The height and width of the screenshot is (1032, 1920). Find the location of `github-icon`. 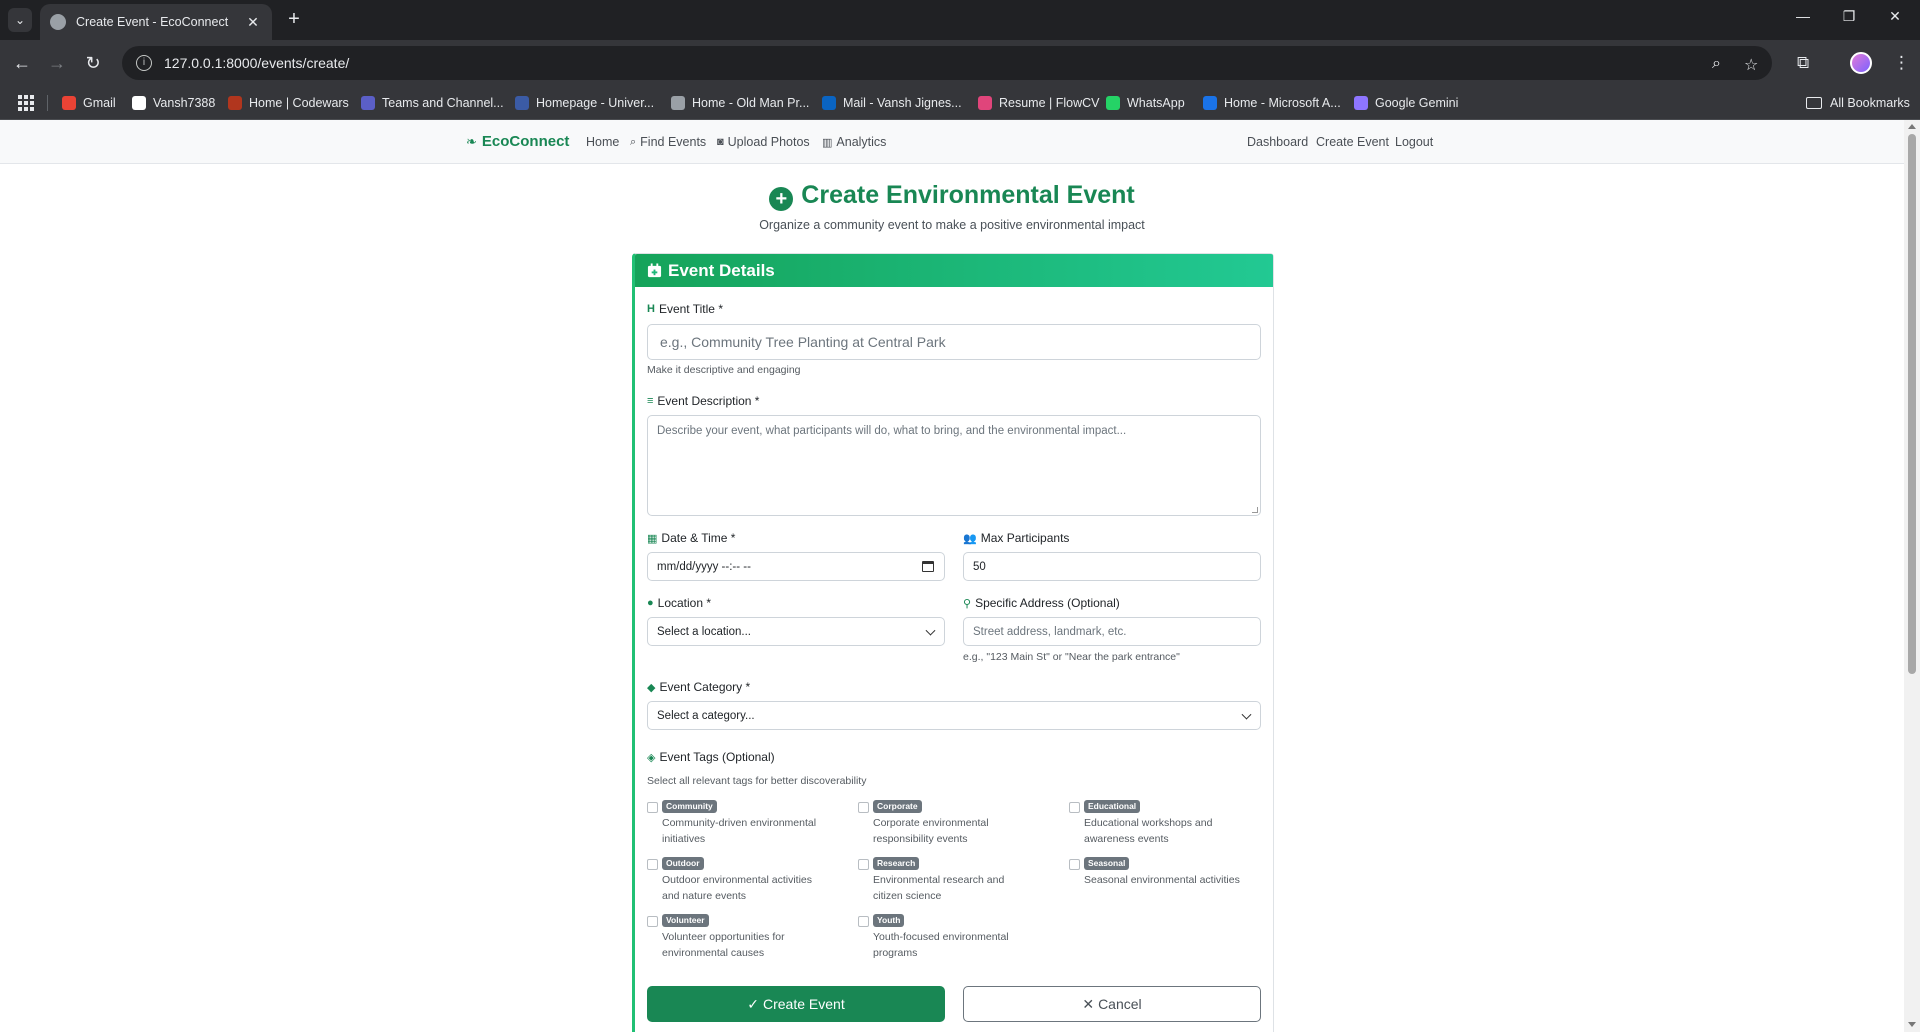

github-icon is located at coordinates (139, 103).